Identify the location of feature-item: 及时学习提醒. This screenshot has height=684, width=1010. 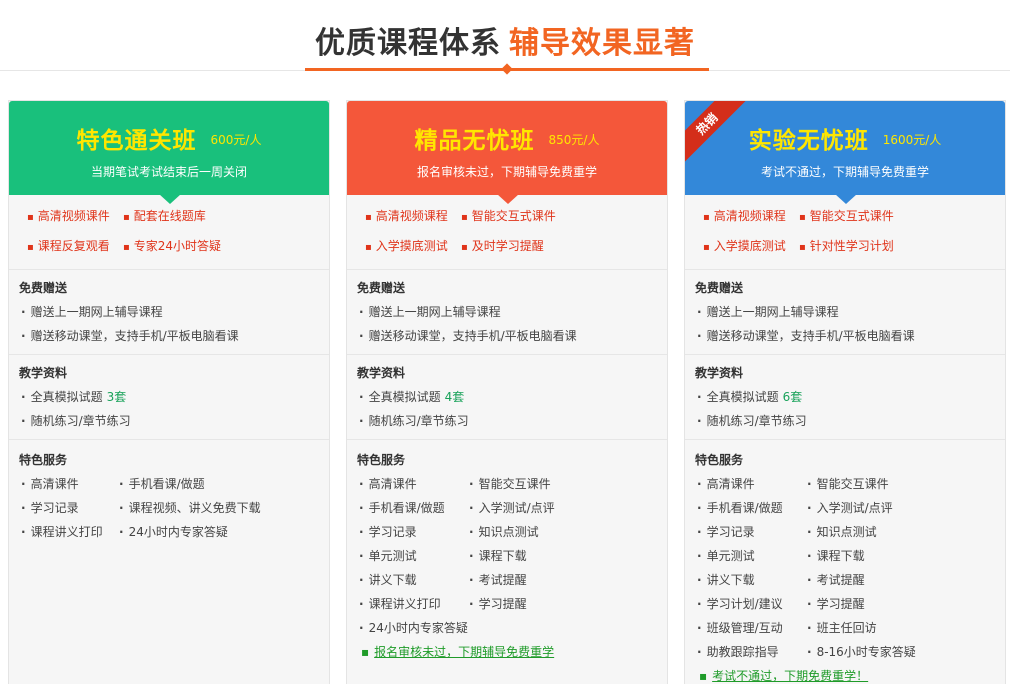
(509, 245).